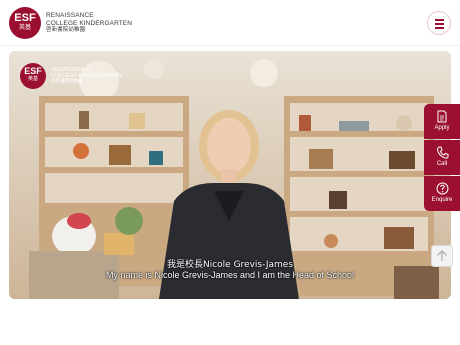  I want to click on video-school-name: RENAISSANCE COLLEGE KINDERGARTEN 啓新書院幼稚園, so click(86, 76).